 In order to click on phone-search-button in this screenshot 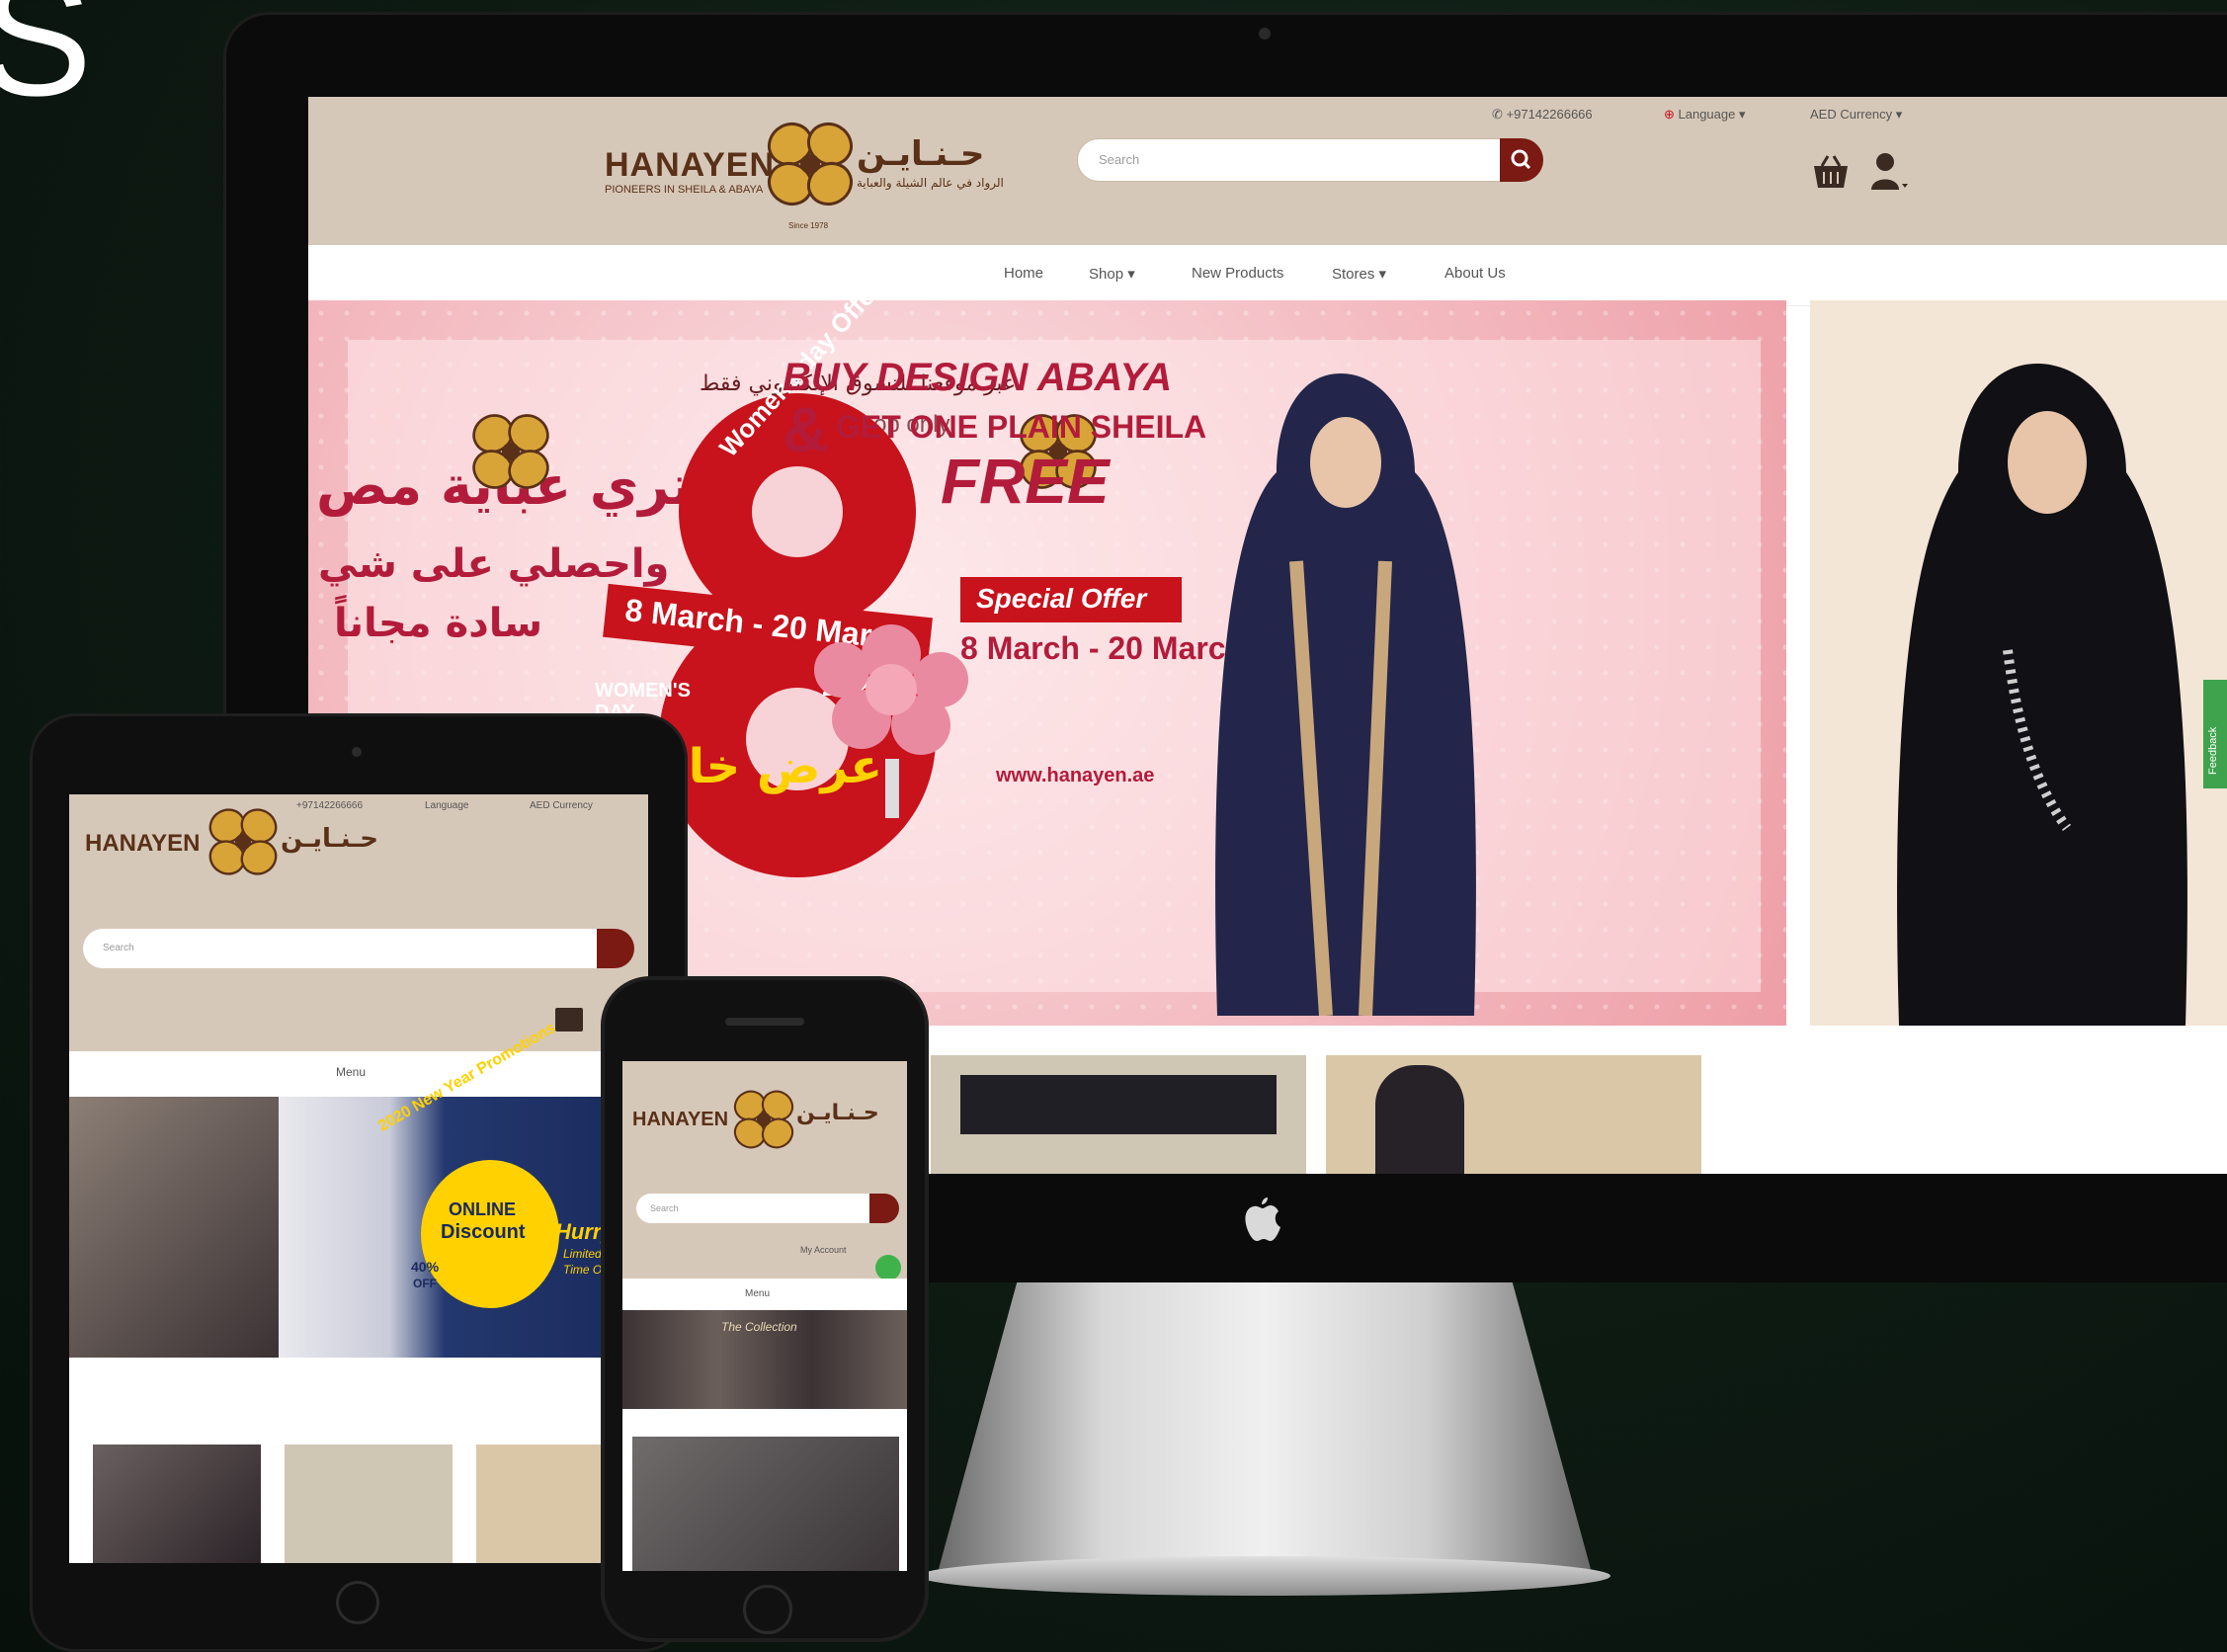, I will do `click(884, 1208)`.